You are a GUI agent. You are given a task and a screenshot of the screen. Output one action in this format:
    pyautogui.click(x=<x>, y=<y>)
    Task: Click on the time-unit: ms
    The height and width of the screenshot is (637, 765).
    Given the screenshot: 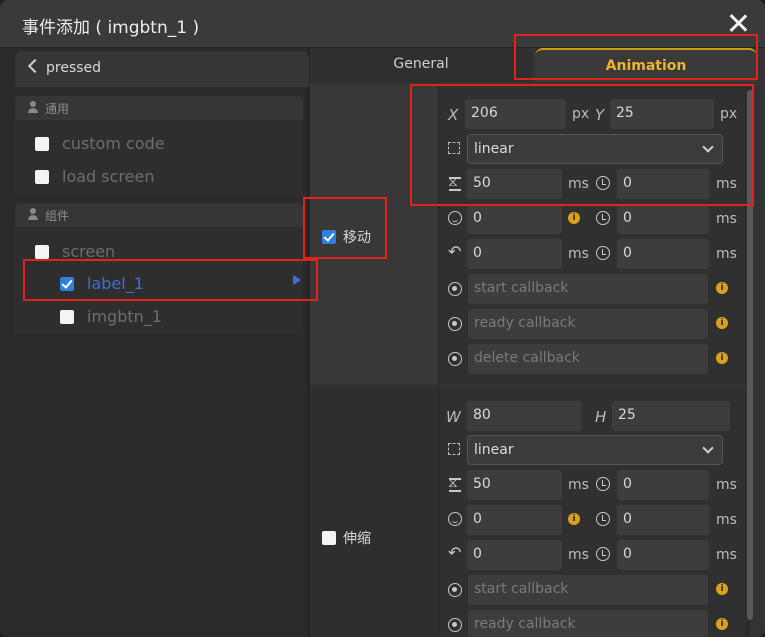 What is the action you would take?
    pyautogui.click(x=578, y=485)
    